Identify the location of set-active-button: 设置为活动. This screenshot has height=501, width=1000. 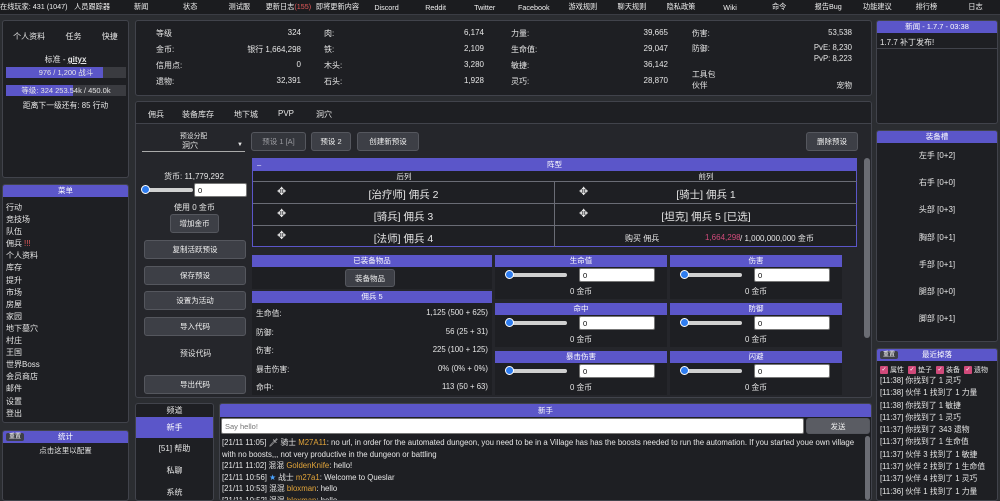
(195, 300).